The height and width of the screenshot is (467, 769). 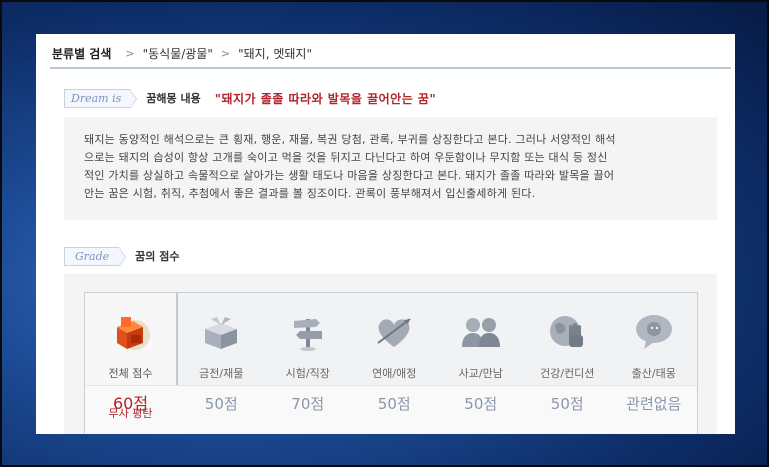 I want to click on category-score: 관련없음, so click(x=654, y=404).